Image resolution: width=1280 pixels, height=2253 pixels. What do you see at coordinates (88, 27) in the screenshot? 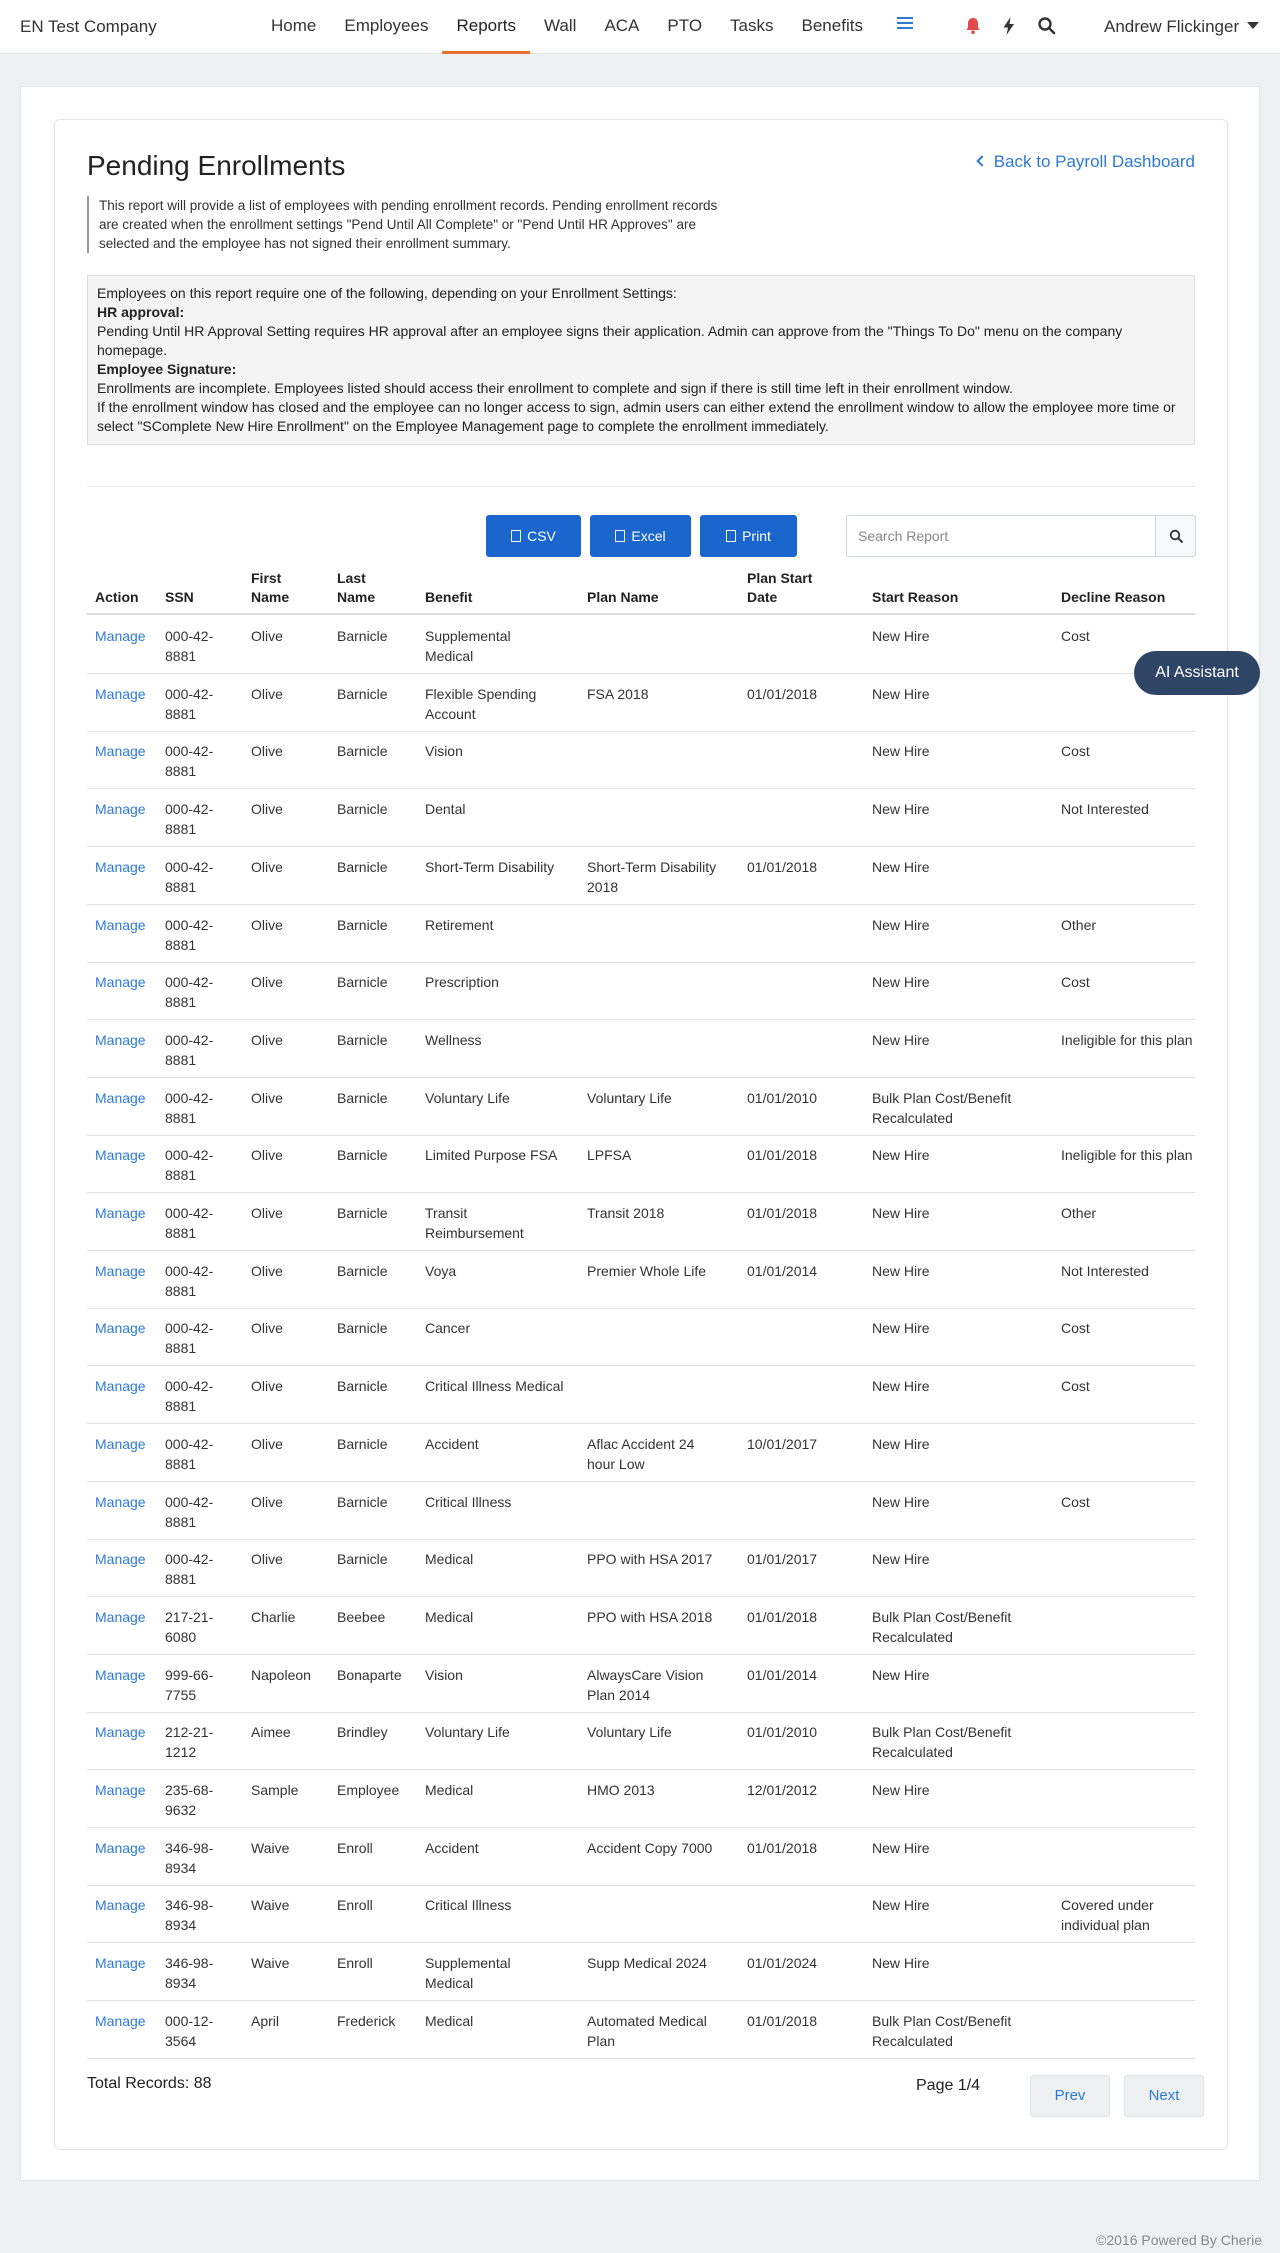
I see `company-name: EN Test Company` at bounding box center [88, 27].